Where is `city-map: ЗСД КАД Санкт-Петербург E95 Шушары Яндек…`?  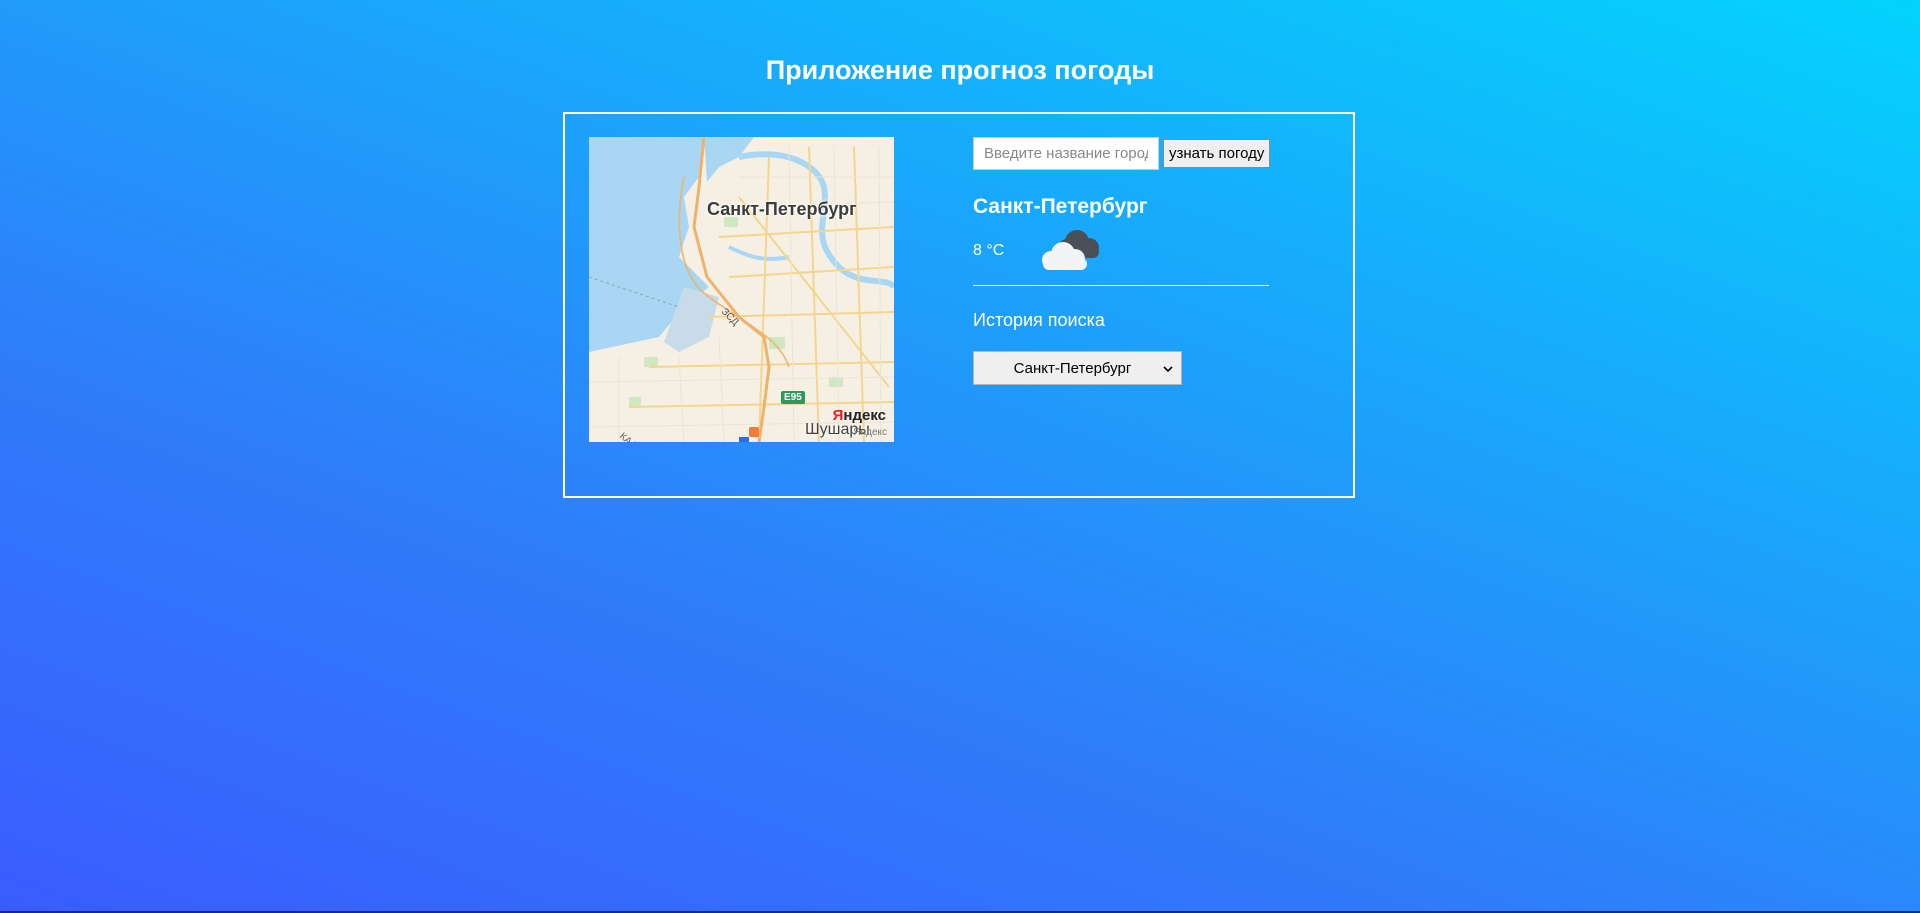
city-map: ЗСД КАД Санкт-Петербург E95 Шушары Яндек… is located at coordinates (741, 289).